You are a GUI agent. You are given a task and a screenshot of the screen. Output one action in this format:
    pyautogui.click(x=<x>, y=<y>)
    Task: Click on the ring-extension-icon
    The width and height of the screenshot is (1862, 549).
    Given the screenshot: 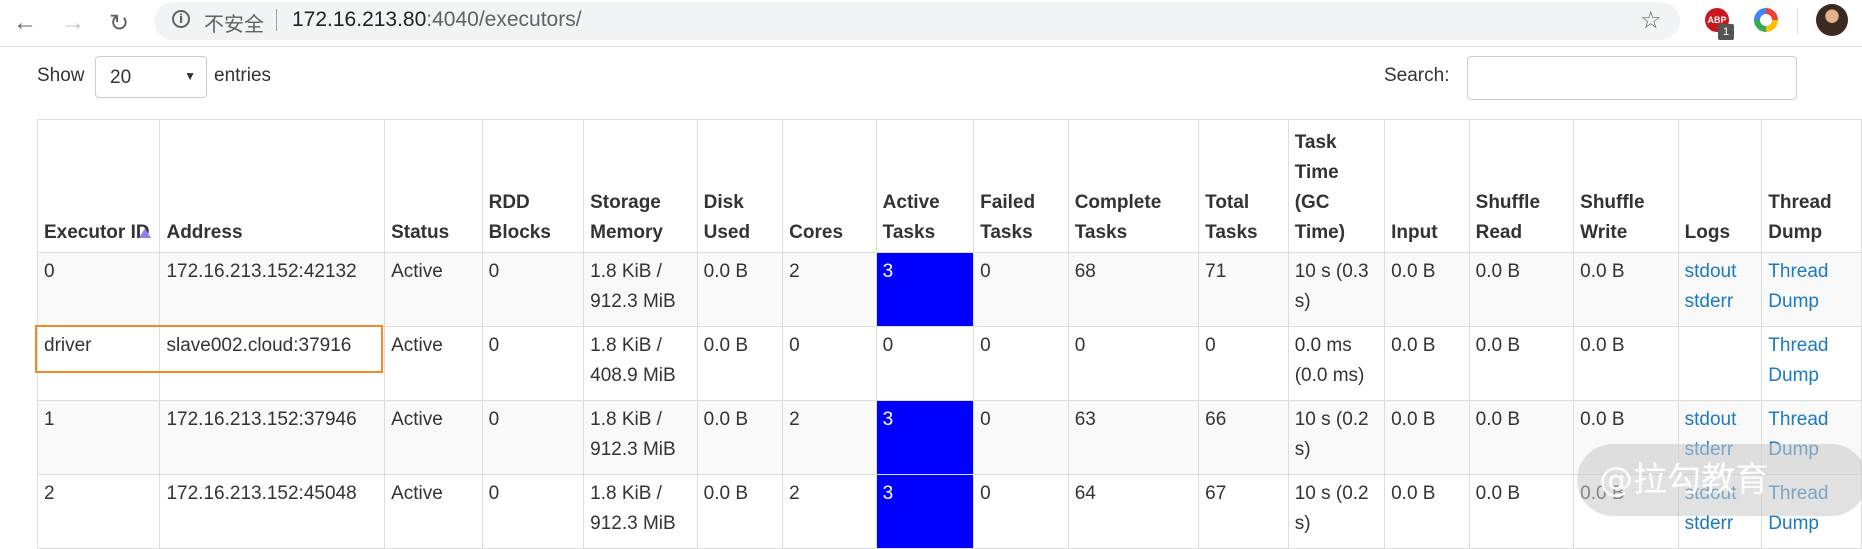 What is the action you would take?
    pyautogui.click(x=1766, y=20)
    